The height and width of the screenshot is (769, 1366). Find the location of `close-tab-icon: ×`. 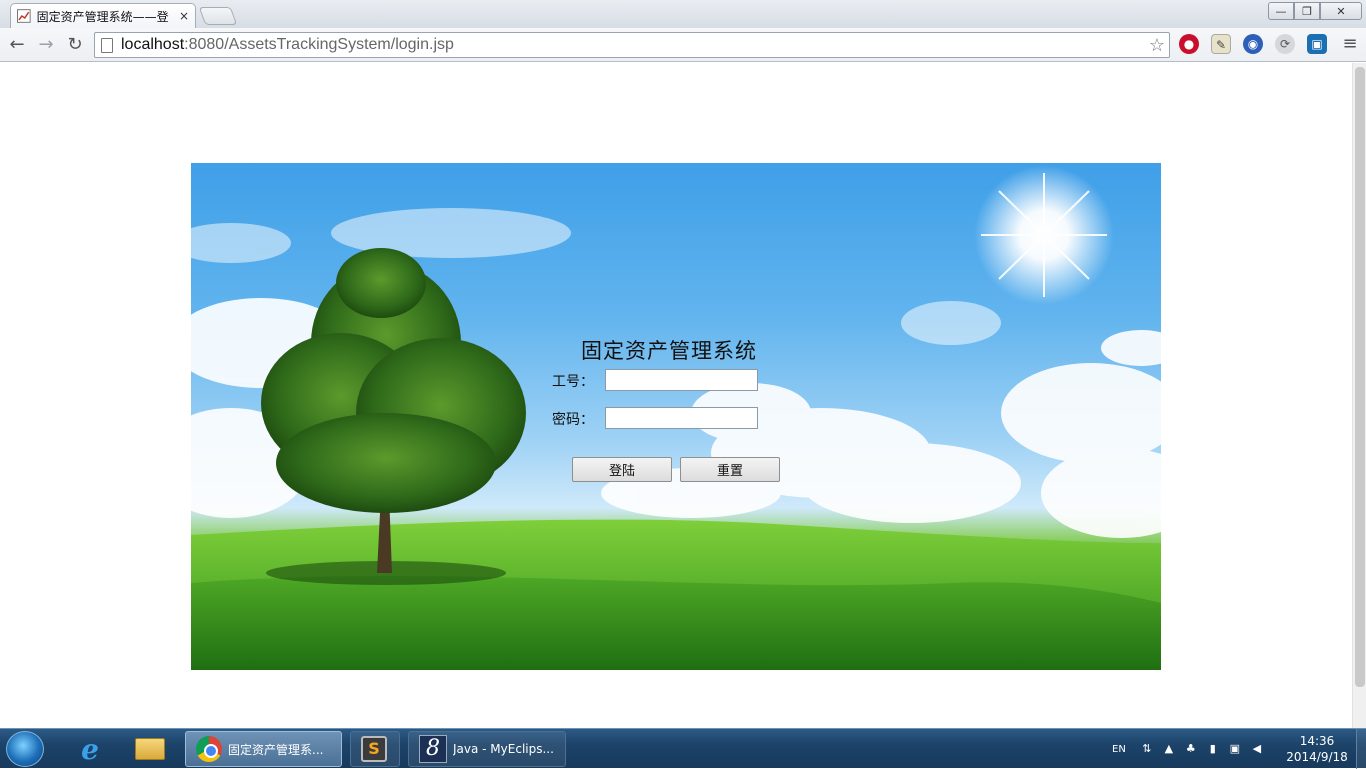

close-tab-icon: × is located at coordinates (184, 16).